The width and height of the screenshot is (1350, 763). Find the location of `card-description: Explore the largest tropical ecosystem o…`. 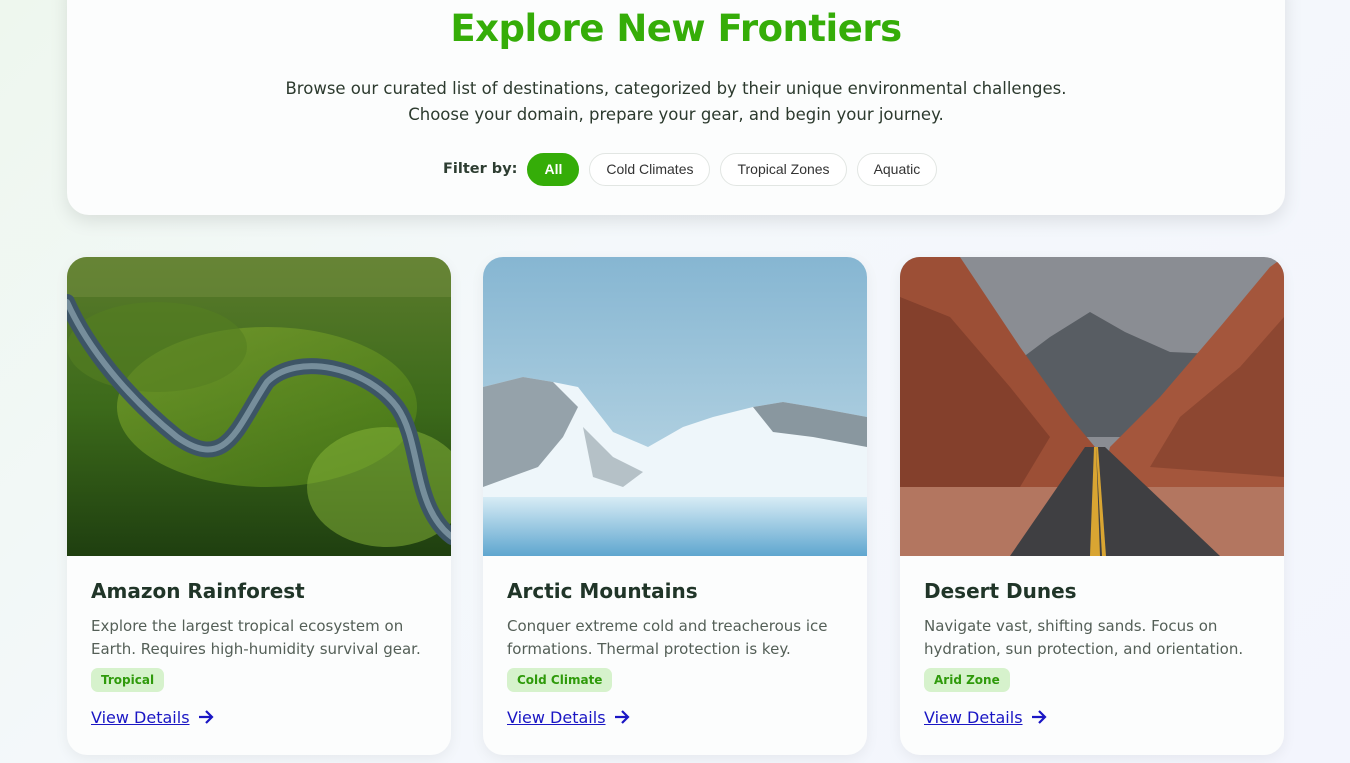

card-description: Explore the largest tropical ecosystem o… is located at coordinates (256, 637).